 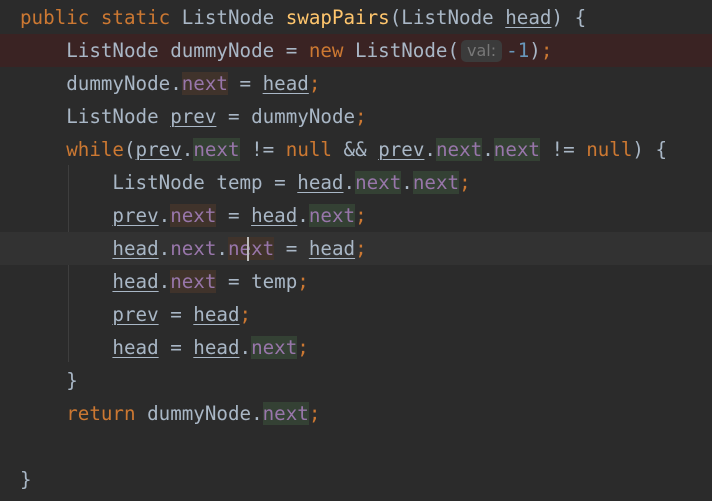 I want to click on code-line-4: ListNode prev = dummyNode;, so click(x=356, y=116).